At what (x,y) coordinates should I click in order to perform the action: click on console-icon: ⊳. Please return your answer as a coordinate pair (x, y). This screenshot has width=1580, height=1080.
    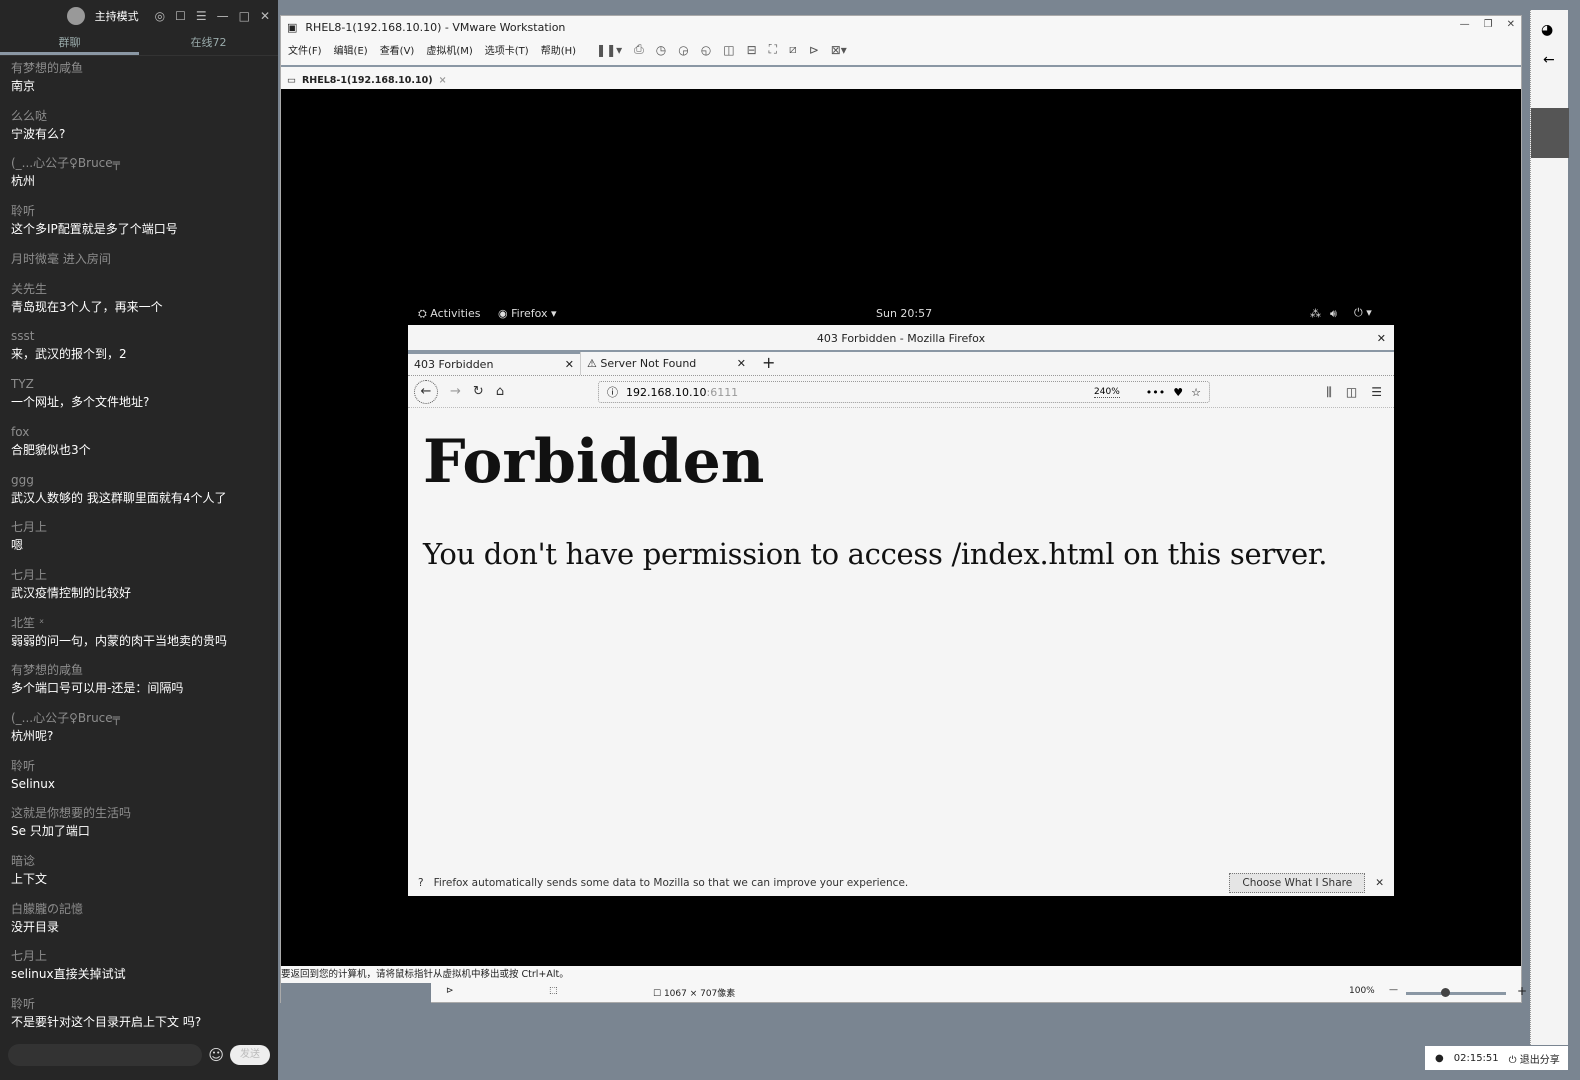
    Looking at the image, I should click on (814, 50).